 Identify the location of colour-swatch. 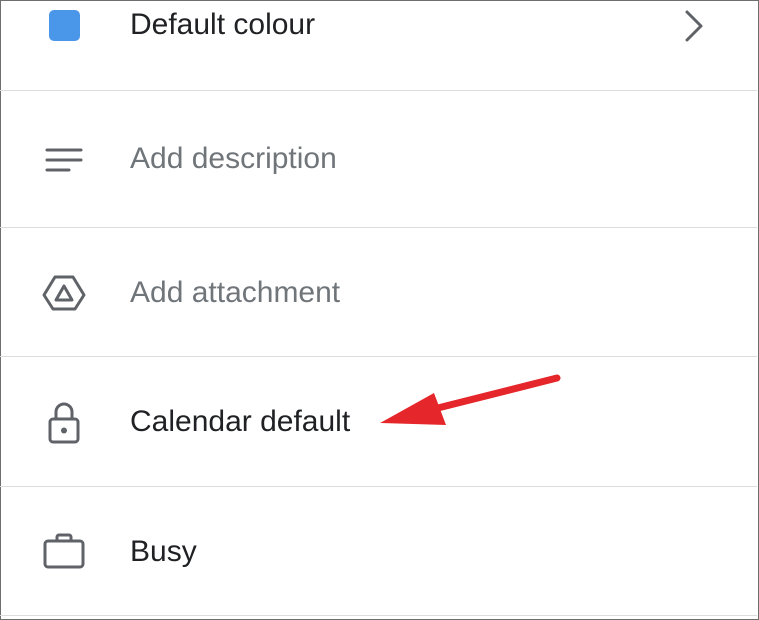
(64, 25).